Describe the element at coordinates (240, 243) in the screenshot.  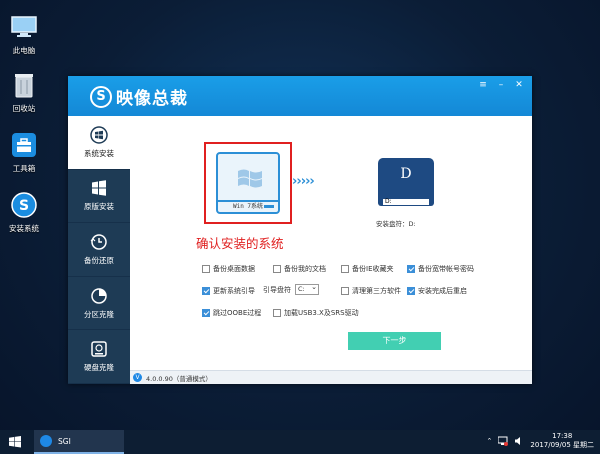
I see `confirm-system-text: 确认安装的系统` at that location.